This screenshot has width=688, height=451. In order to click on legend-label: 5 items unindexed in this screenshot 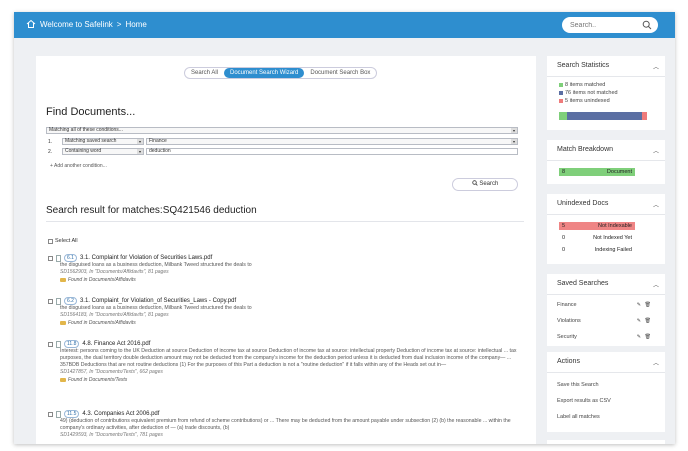, I will do `click(587, 101)`.